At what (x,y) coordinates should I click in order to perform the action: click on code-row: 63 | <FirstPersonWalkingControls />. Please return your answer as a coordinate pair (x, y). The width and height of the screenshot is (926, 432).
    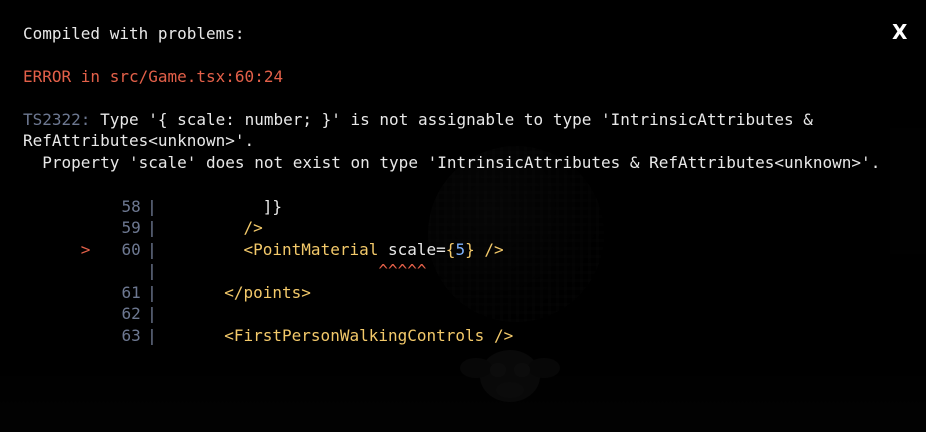
    Looking at the image, I should click on (268, 324).